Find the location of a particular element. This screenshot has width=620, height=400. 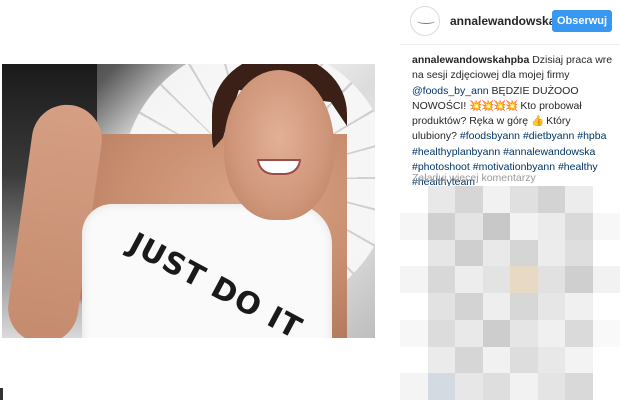

avatar is located at coordinates (425, 21).